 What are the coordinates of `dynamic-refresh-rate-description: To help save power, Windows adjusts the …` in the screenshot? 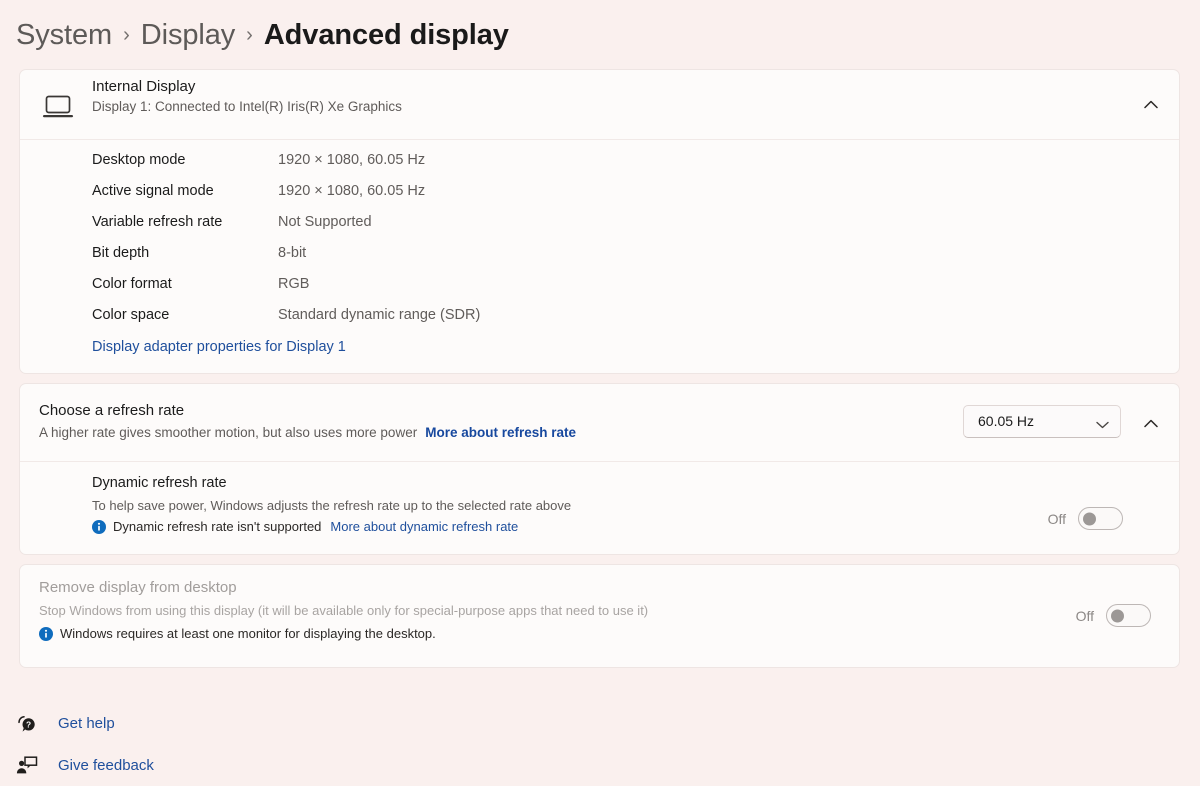 It's located at (332, 505).